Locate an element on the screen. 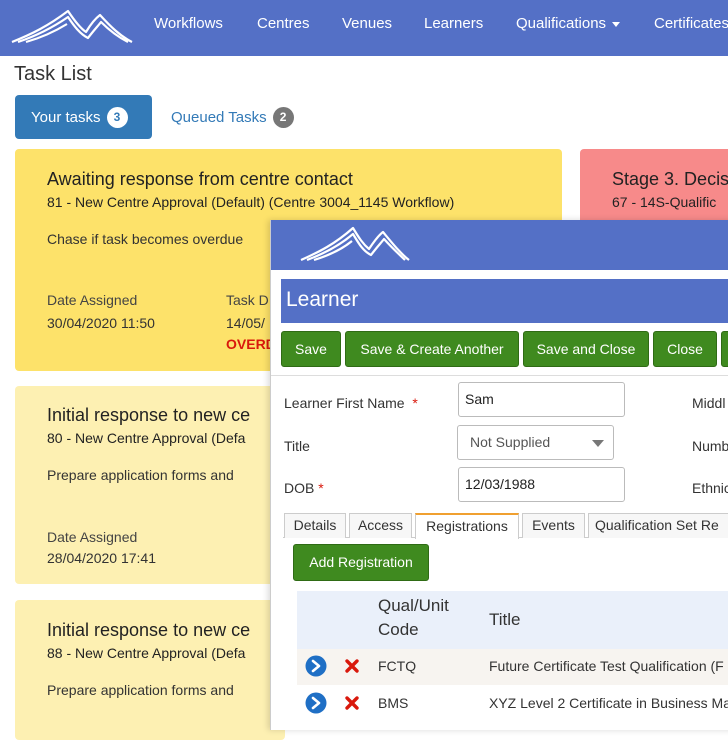 The height and width of the screenshot is (740, 728). first-name-label-text: Learner First Name is located at coordinates (344, 403).